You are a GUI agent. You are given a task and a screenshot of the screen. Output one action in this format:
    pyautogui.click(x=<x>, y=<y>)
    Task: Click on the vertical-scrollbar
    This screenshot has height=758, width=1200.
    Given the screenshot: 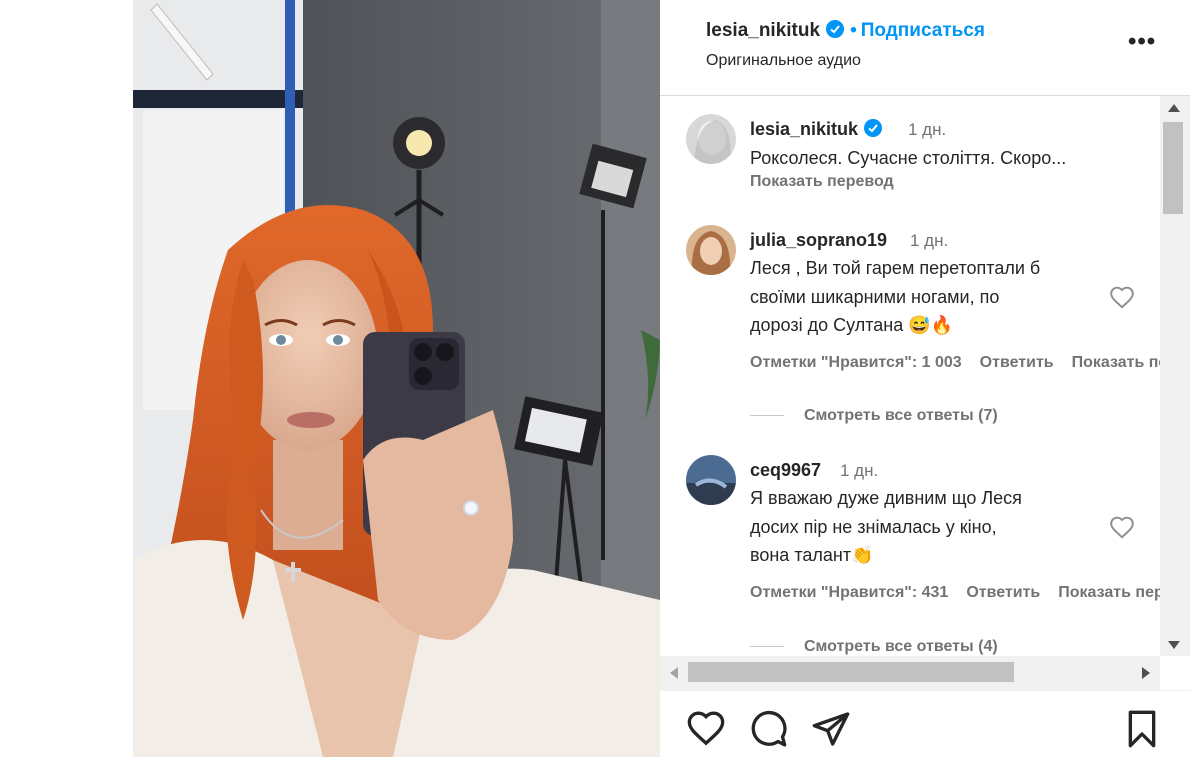 What is the action you would take?
    pyautogui.click(x=1175, y=376)
    